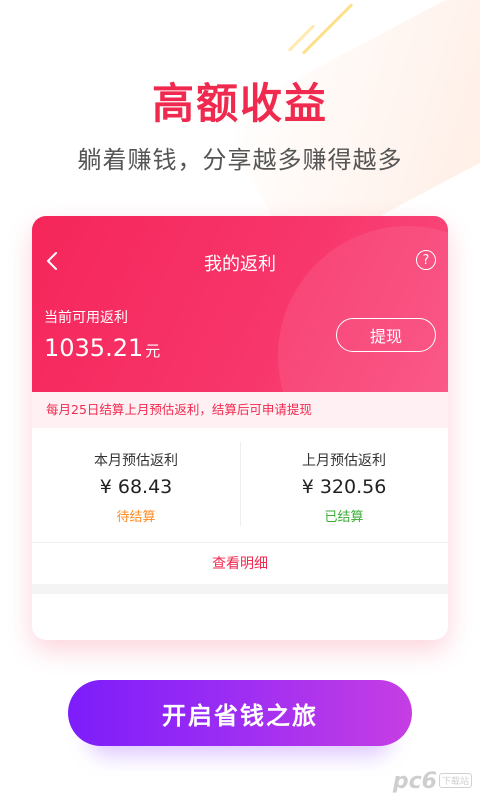  What do you see at coordinates (414, 781) in the screenshot?
I see `watermark-brand: pc6` at bounding box center [414, 781].